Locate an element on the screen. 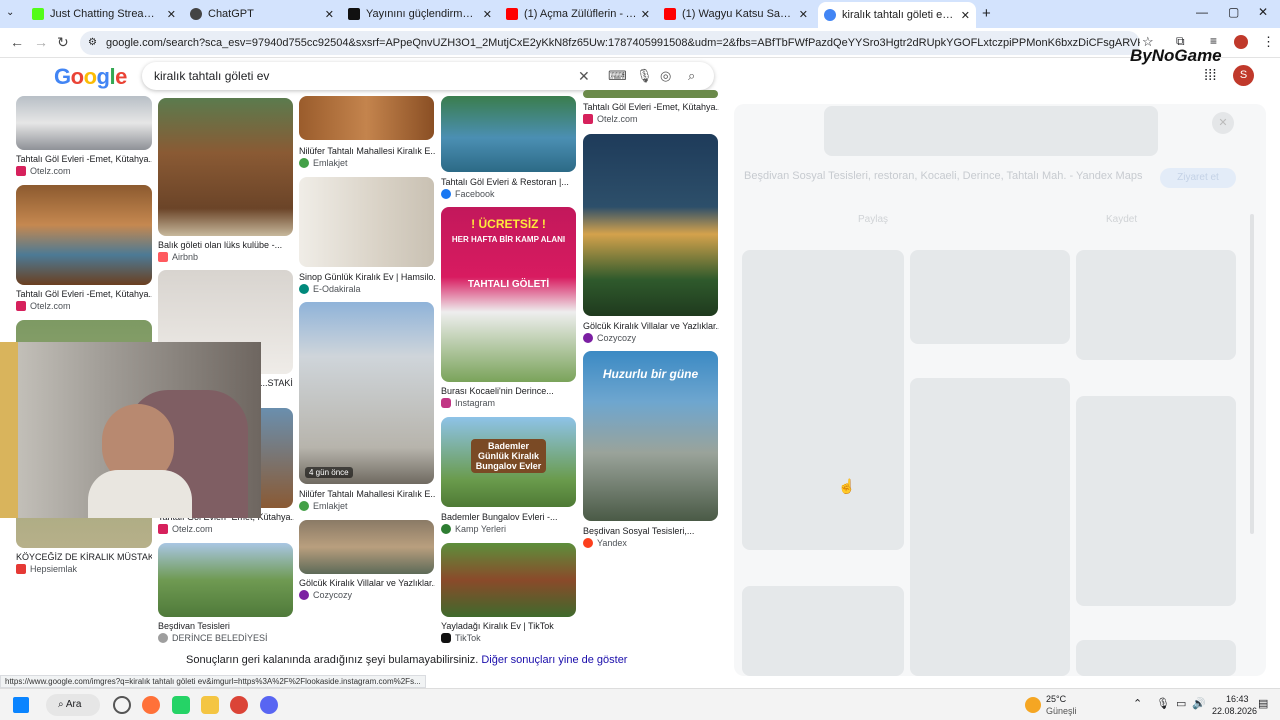  search-box: kiralık tahtalı göleti ev ✕ ⌨ 🎙 ◎ ⌕ is located at coordinates (428, 76).